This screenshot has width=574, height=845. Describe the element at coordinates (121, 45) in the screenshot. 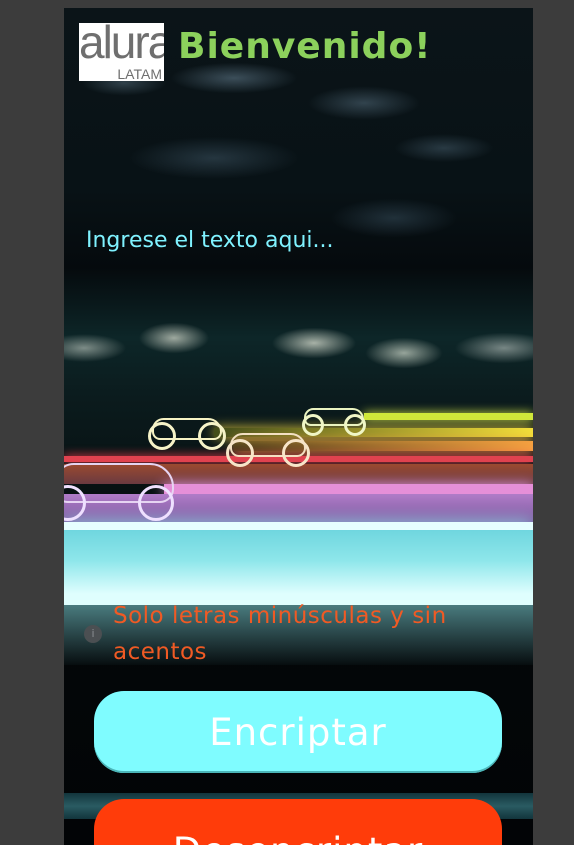

I see `logo-wordmark: alura` at that location.